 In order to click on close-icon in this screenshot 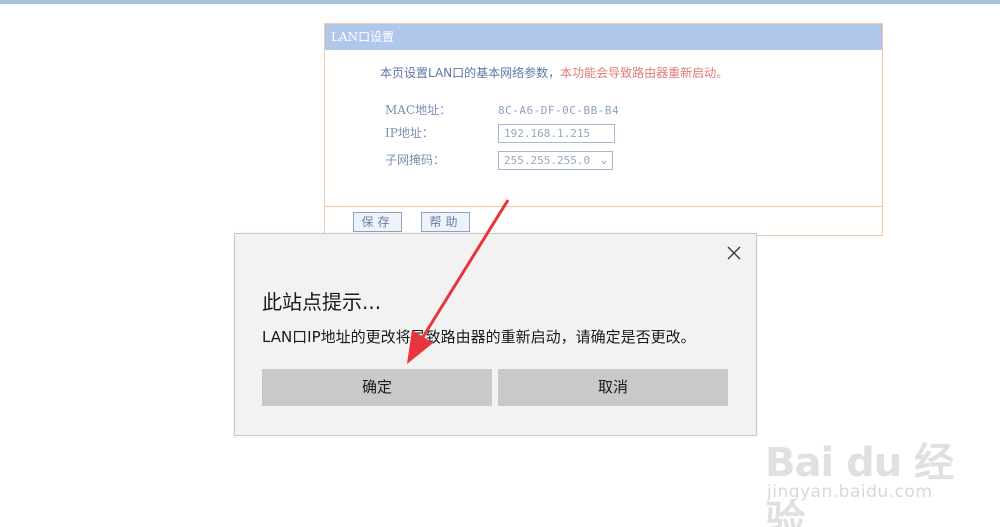, I will do `click(734, 254)`.